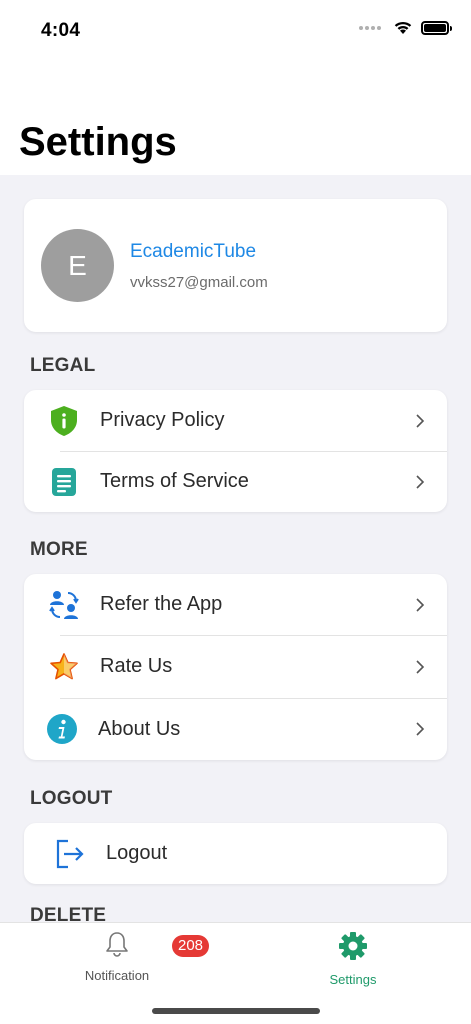 The height and width of the screenshot is (1024, 471). I want to click on status-indicators, so click(405, 27).